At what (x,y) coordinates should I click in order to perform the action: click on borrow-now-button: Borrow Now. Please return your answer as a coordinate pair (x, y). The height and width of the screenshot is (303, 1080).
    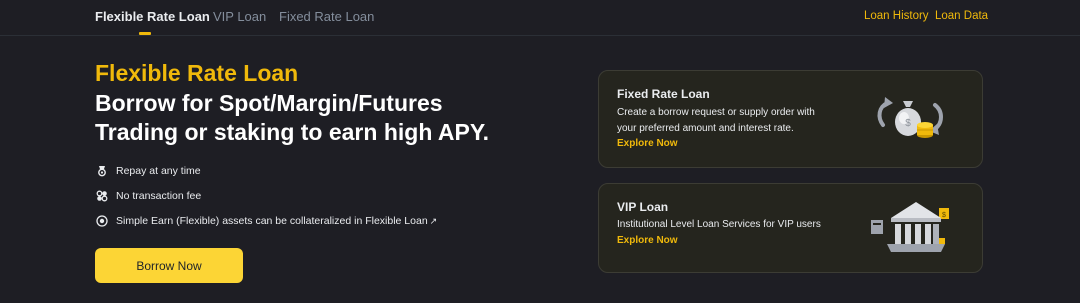
    Looking at the image, I should click on (169, 265).